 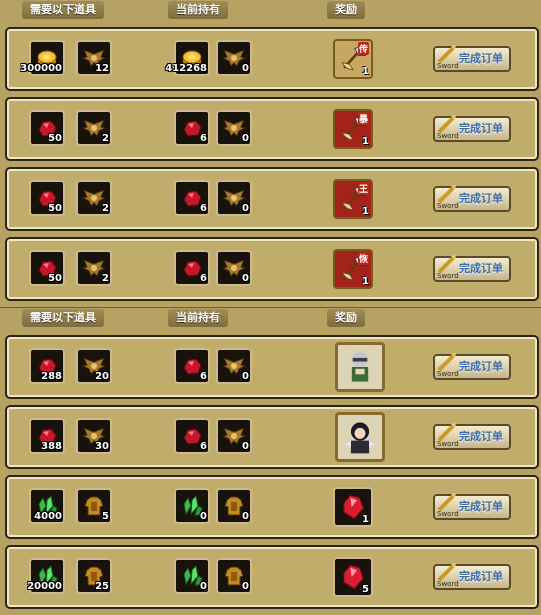 I want to click on reward-tag: 恢, so click(x=363, y=258).